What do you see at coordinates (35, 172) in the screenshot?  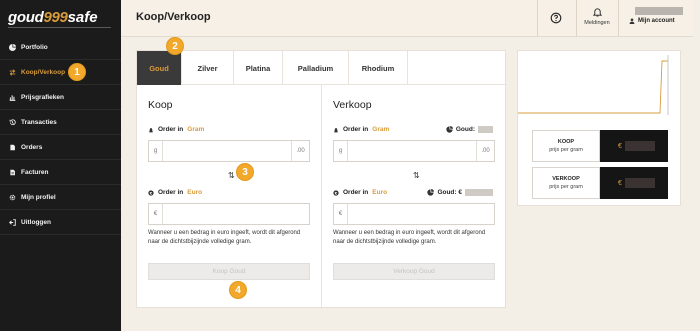 I see `sidebar-item-label: Facturen` at bounding box center [35, 172].